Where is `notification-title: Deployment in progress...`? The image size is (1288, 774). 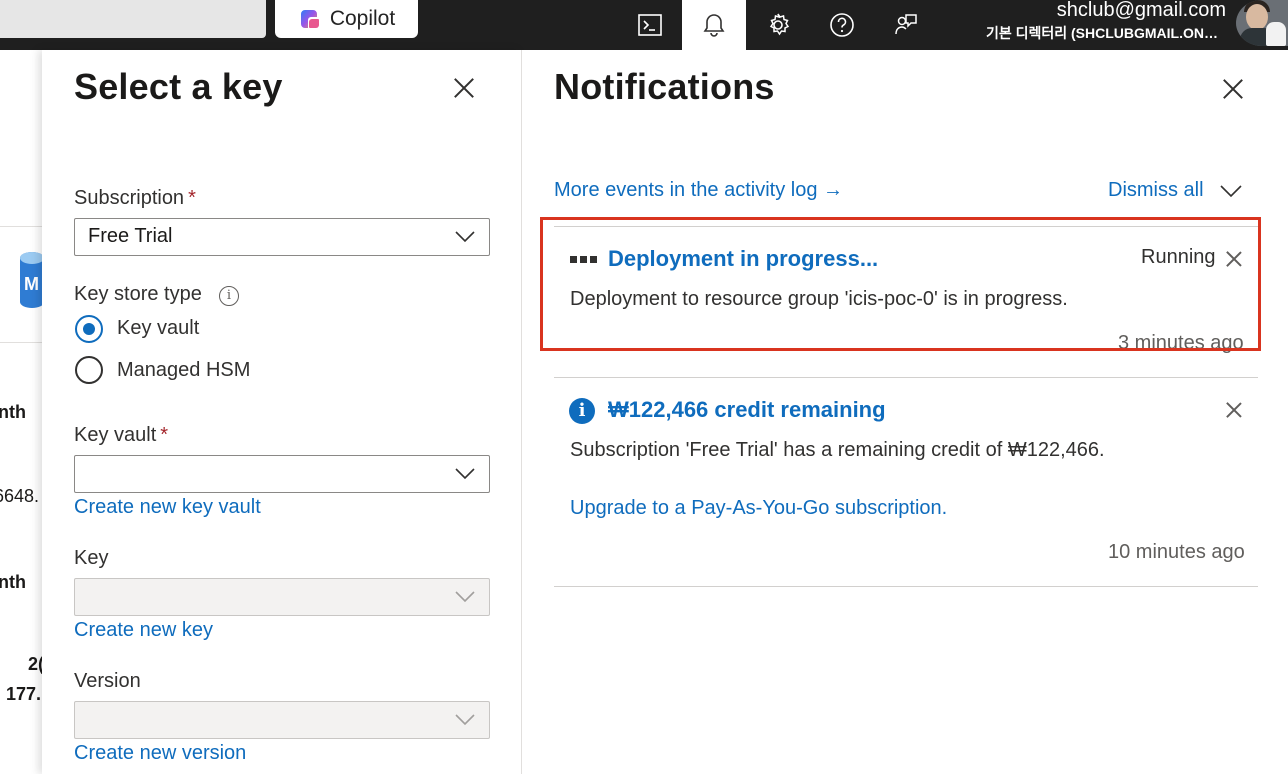
notification-title: Deployment in progress... is located at coordinates (743, 259).